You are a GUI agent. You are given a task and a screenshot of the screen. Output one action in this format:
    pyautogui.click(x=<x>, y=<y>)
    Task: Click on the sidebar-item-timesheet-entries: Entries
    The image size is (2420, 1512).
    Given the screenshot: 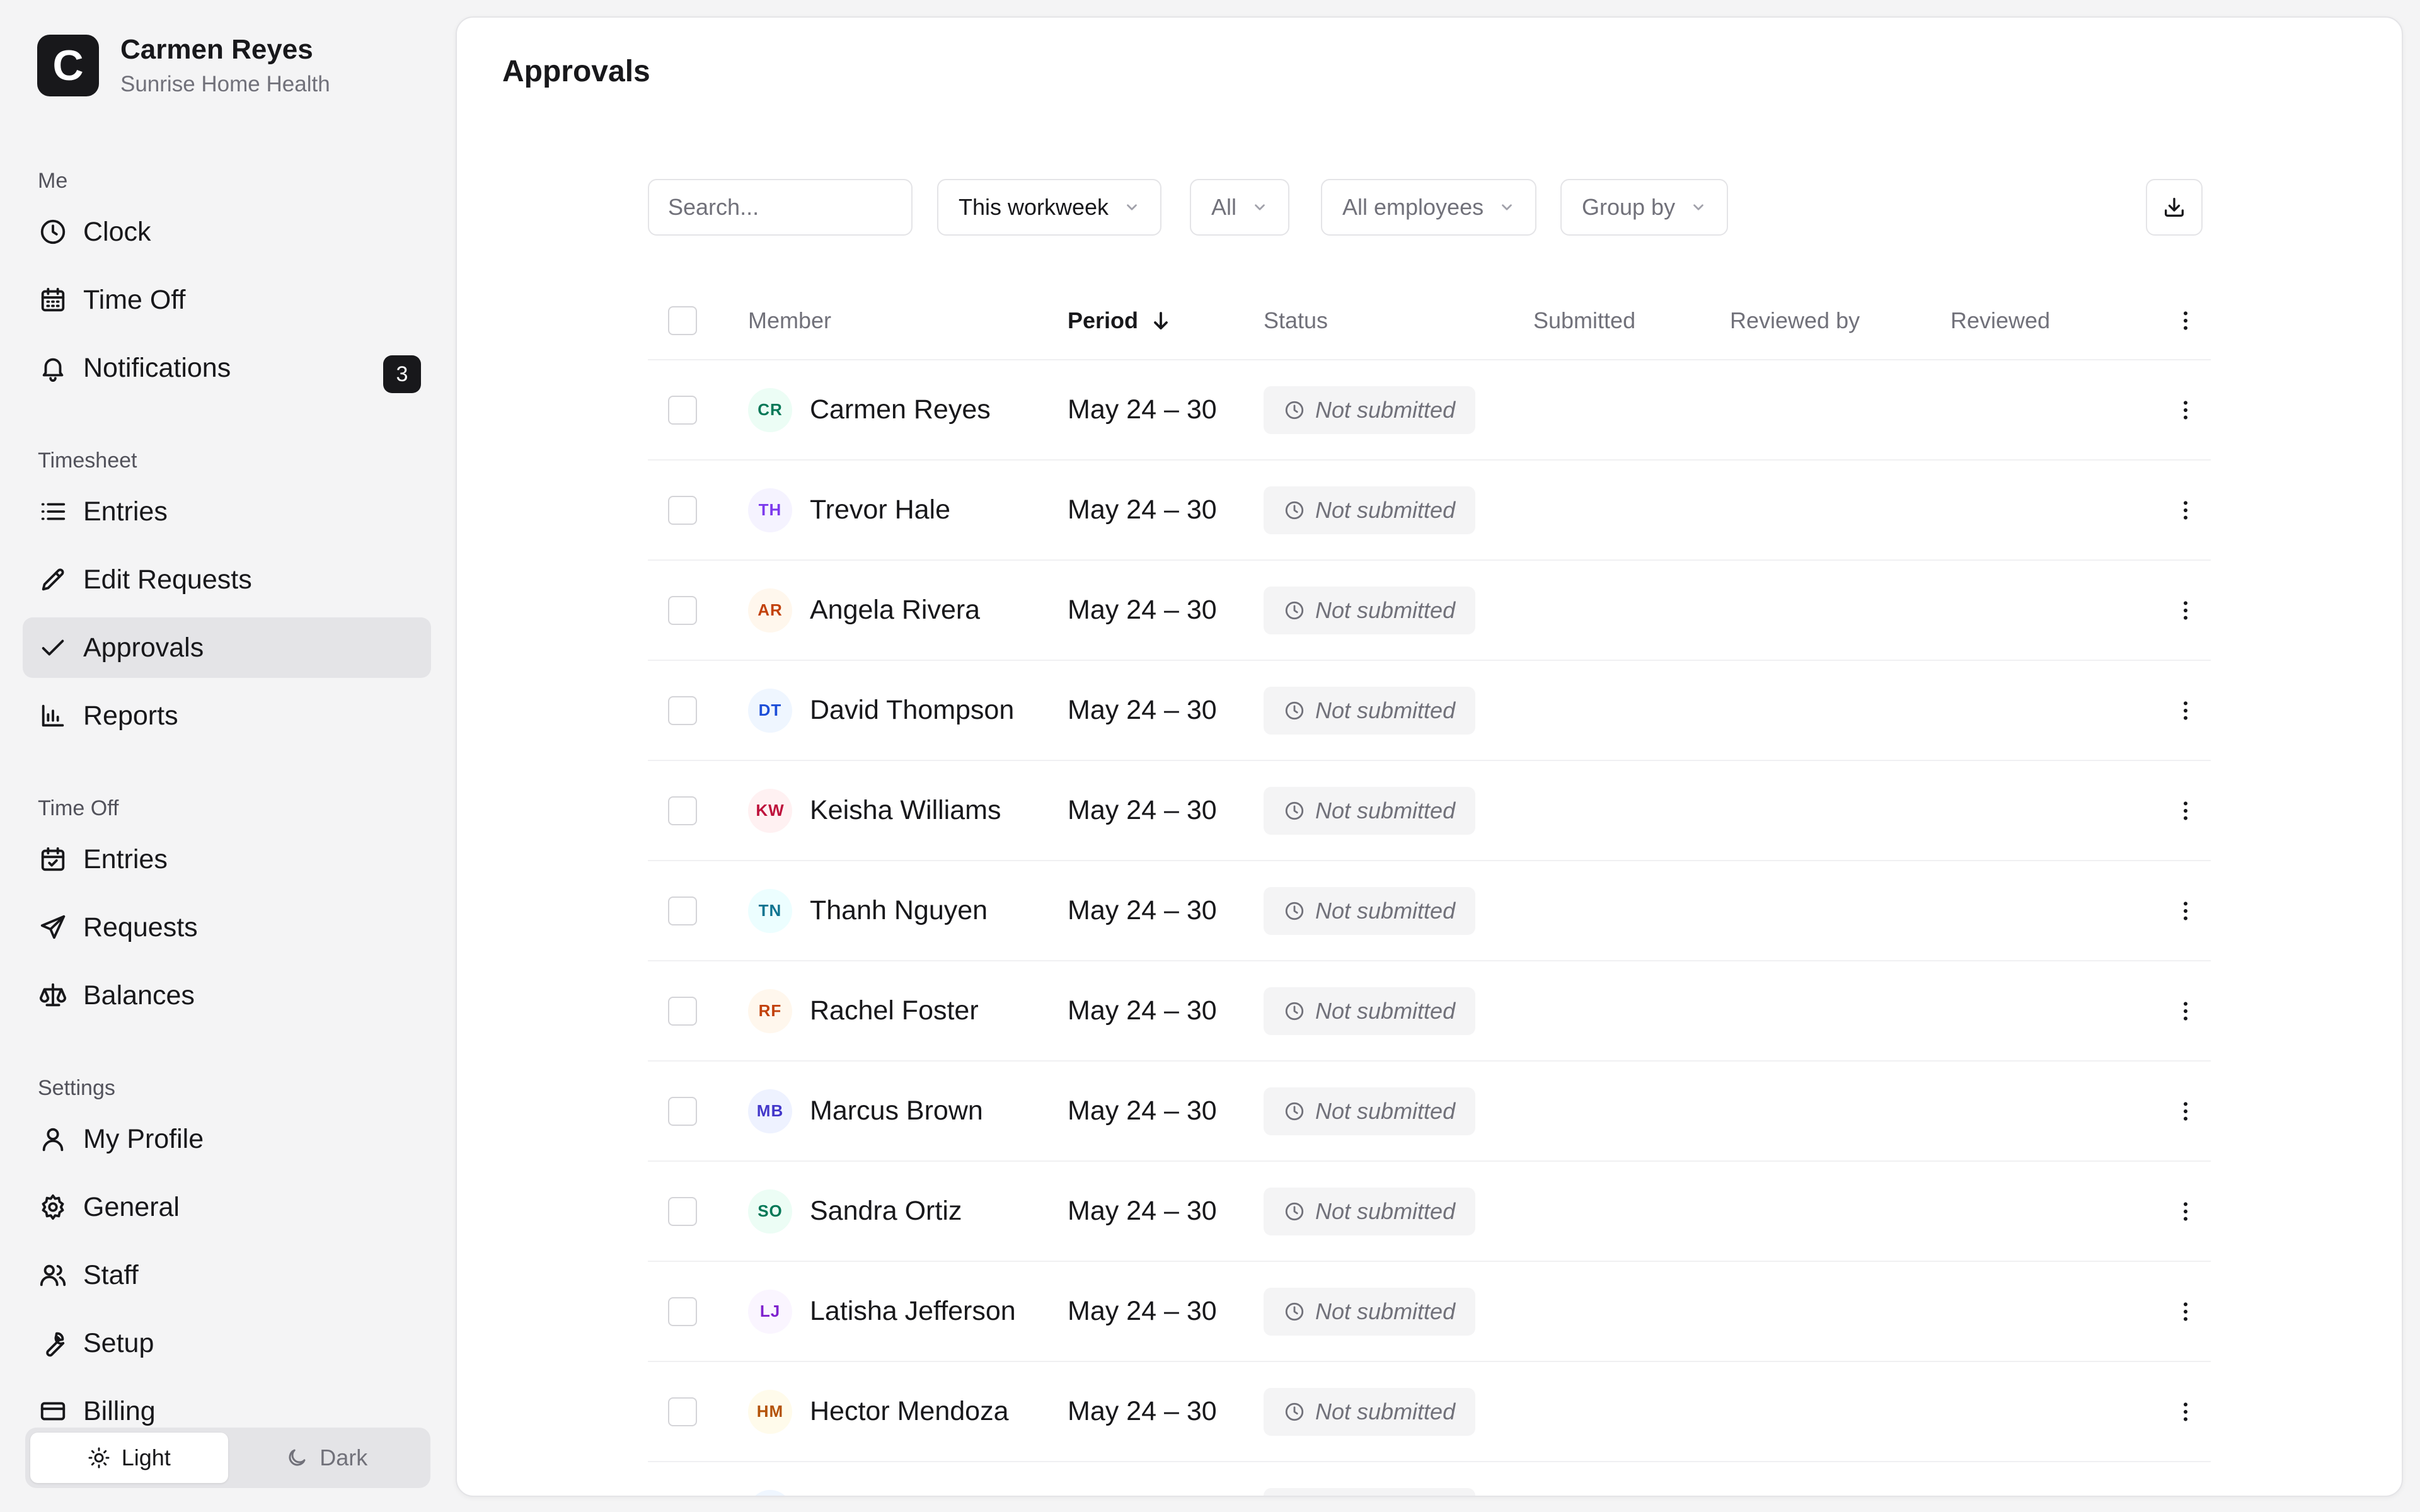 What is the action you would take?
    pyautogui.click(x=227, y=511)
    